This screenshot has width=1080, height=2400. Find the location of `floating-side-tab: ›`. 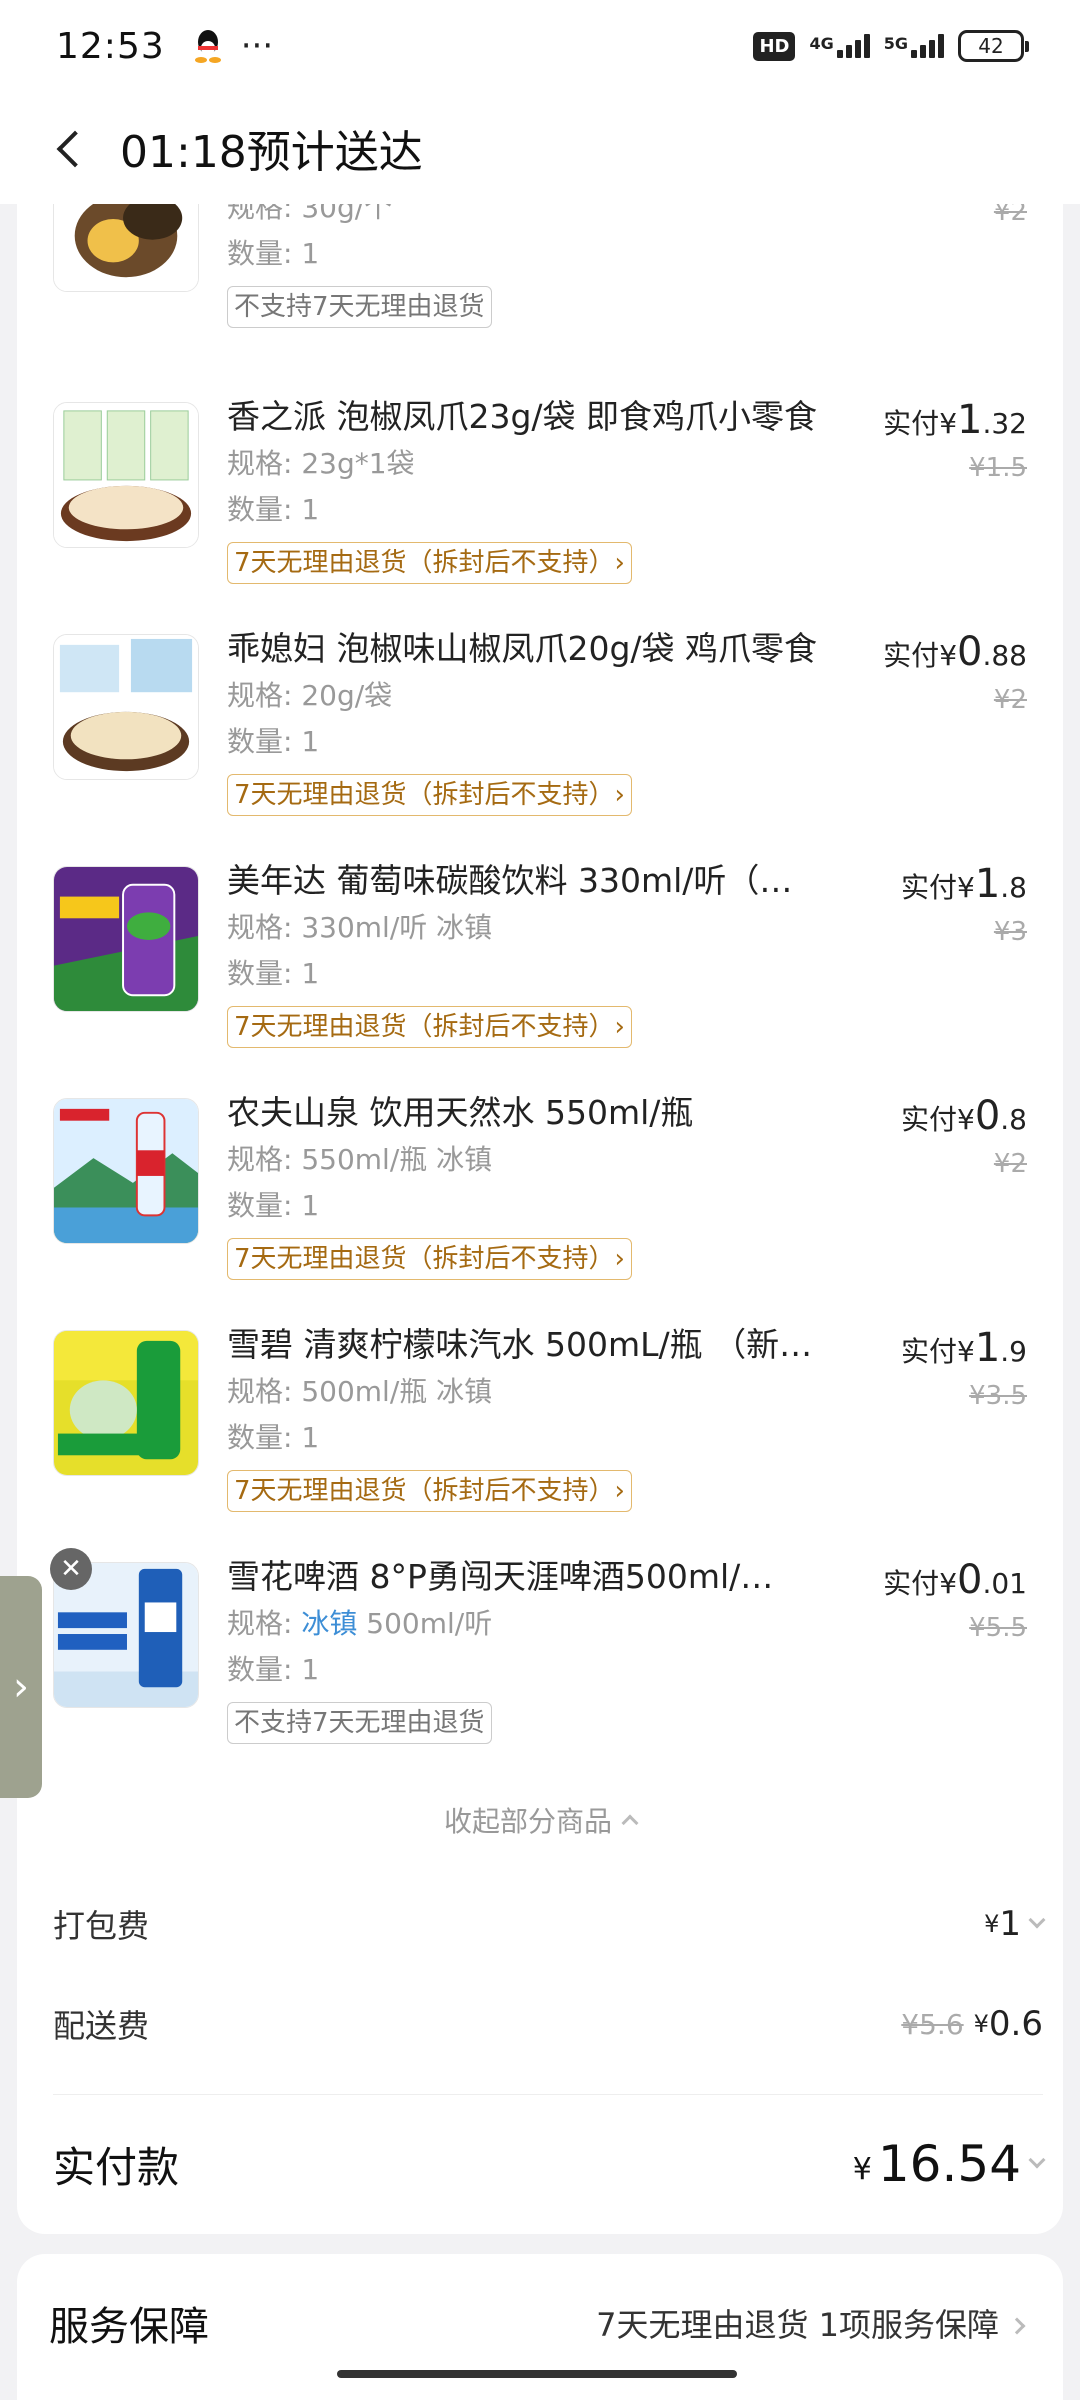

floating-side-tab: › is located at coordinates (21, 1687).